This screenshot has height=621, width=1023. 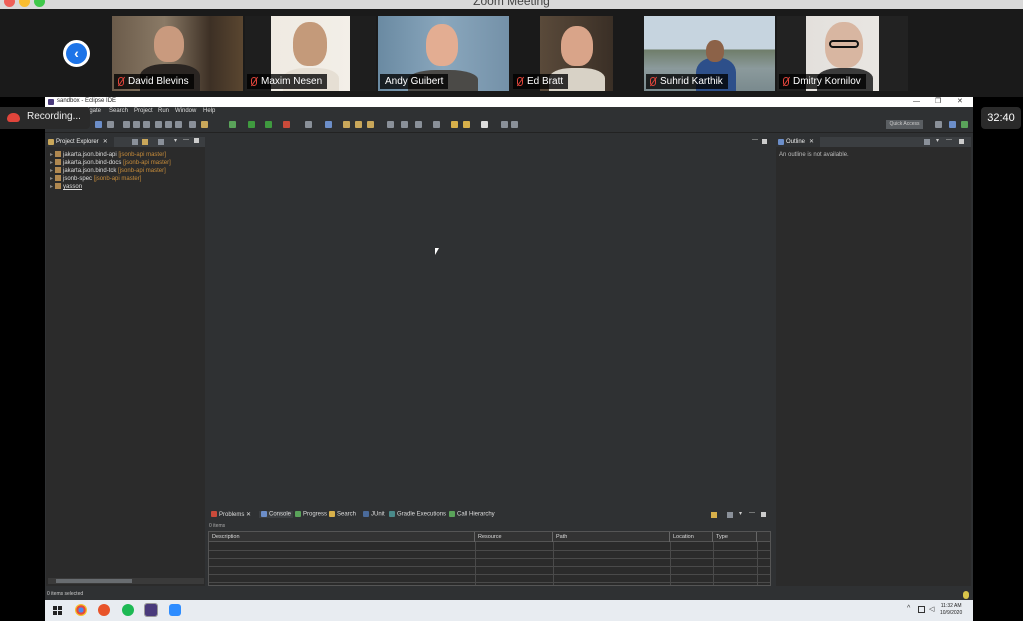 What do you see at coordinates (232, 124) in the screenshot?
I see `debug-icon` at bounding box center [232, 124].